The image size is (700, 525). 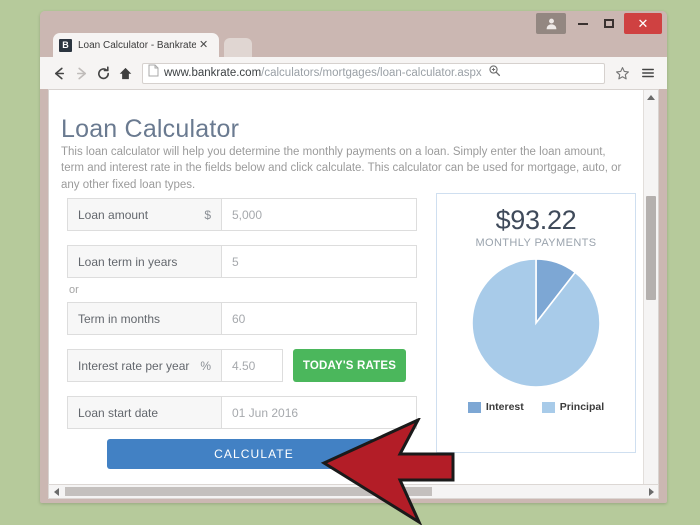 I want to click on field-label-loan-amount: Loan amount $, so click(x=144, y=214).